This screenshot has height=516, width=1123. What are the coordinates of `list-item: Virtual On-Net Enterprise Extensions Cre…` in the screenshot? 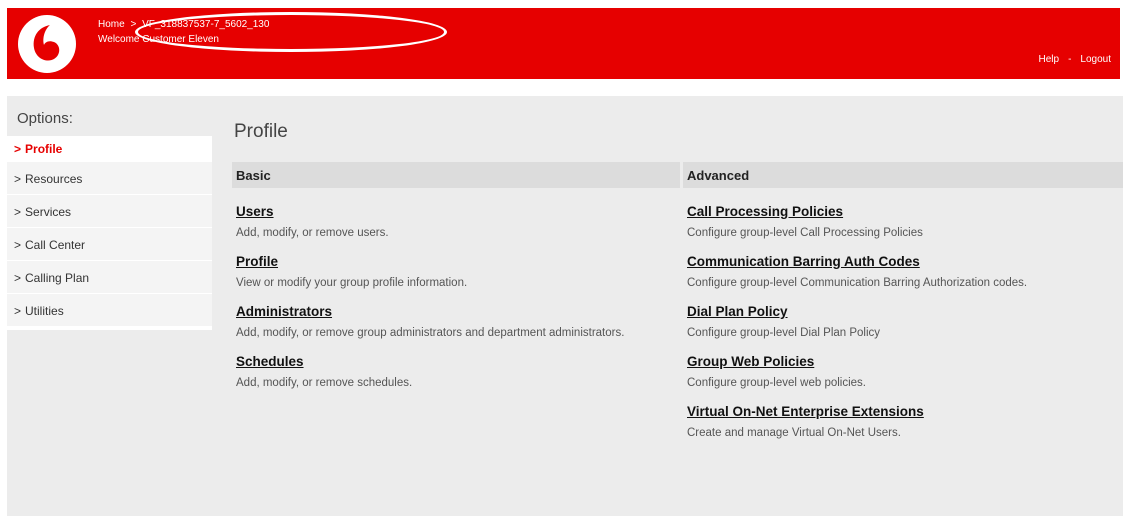 It's located at (903, 423).